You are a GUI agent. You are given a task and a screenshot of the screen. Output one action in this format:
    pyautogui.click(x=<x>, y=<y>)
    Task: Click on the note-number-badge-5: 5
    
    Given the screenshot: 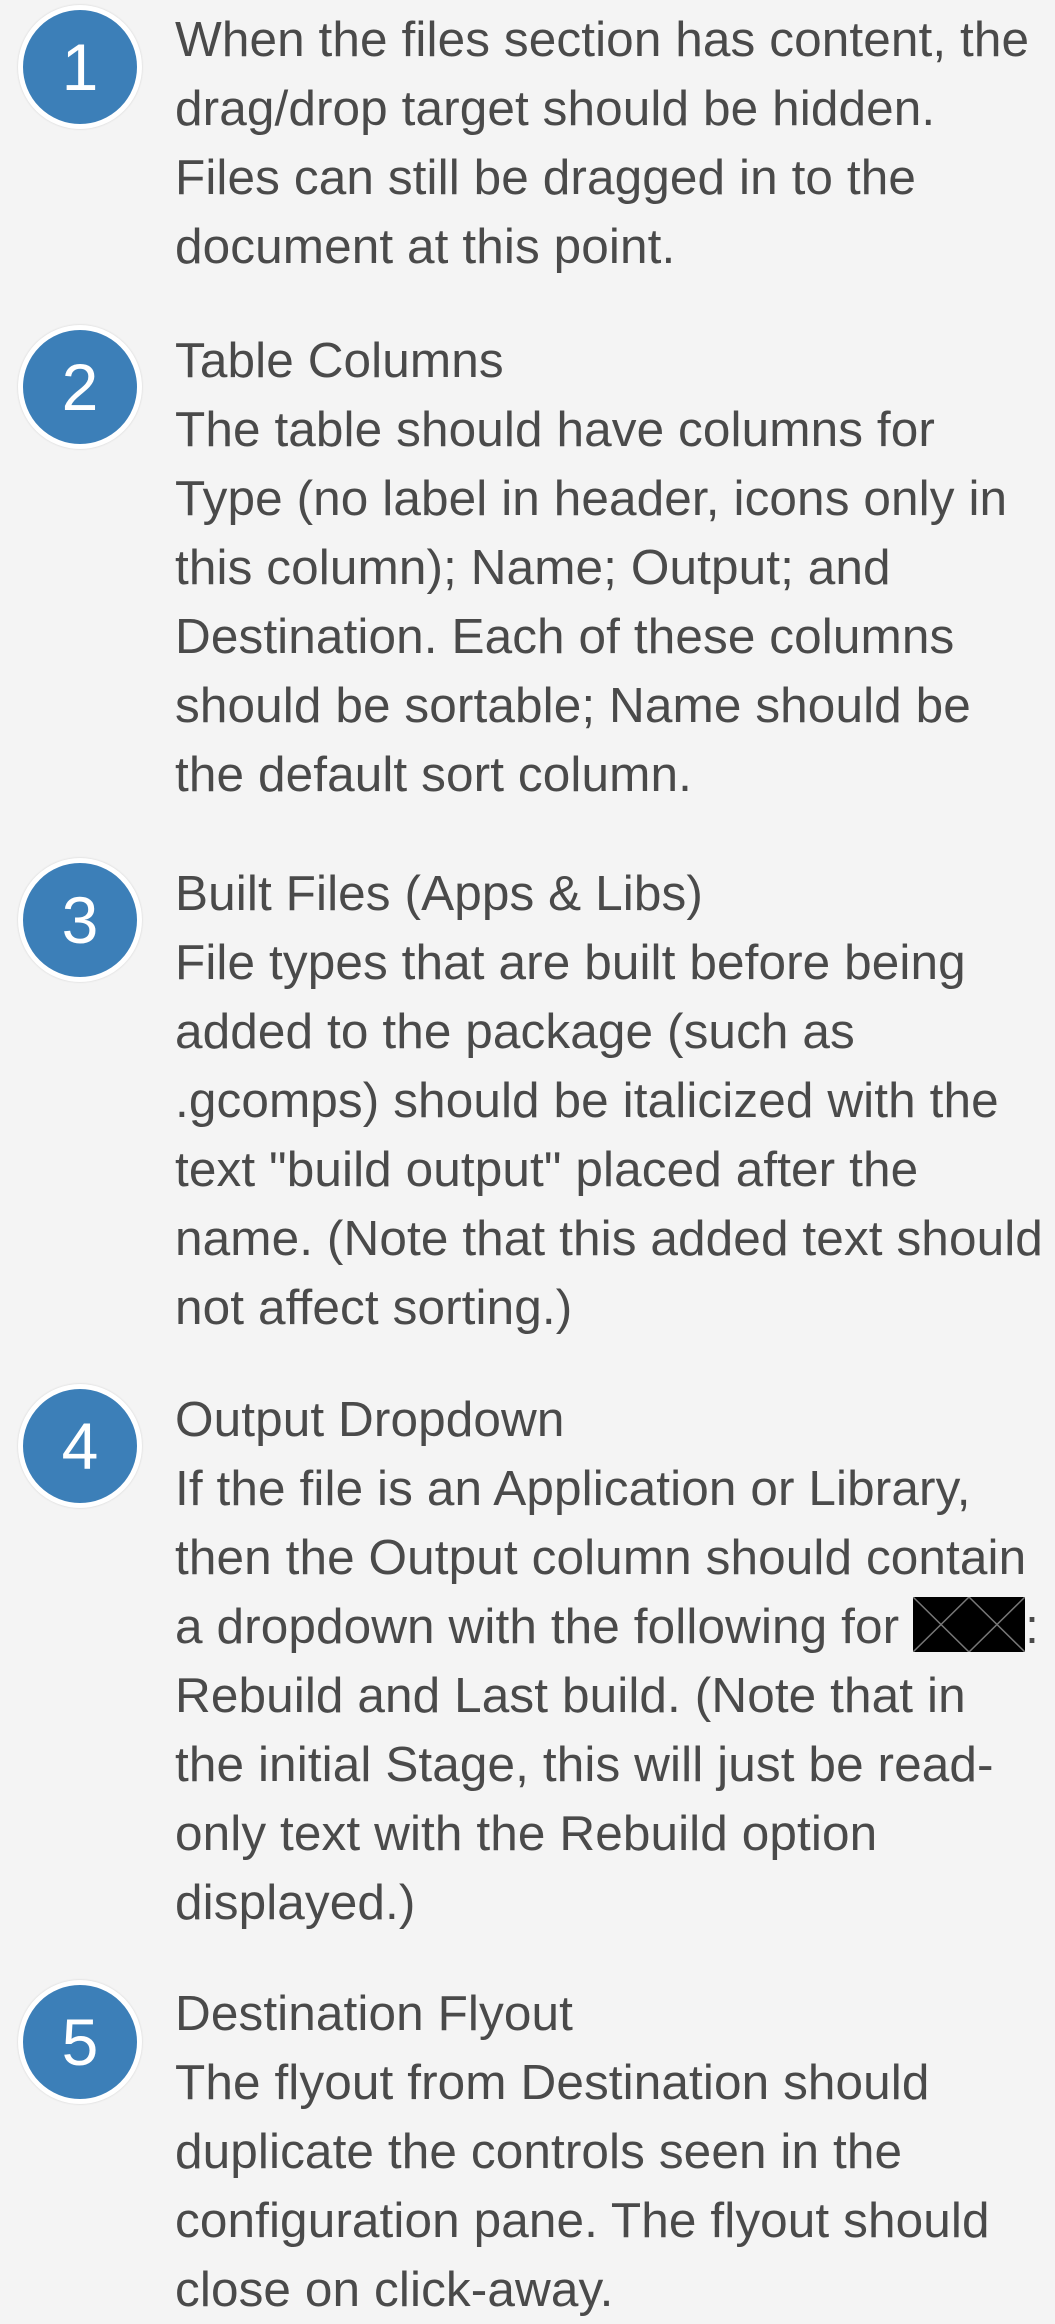 What is the action you would take?
    pyautogui.click(x=80, y=2042)
    